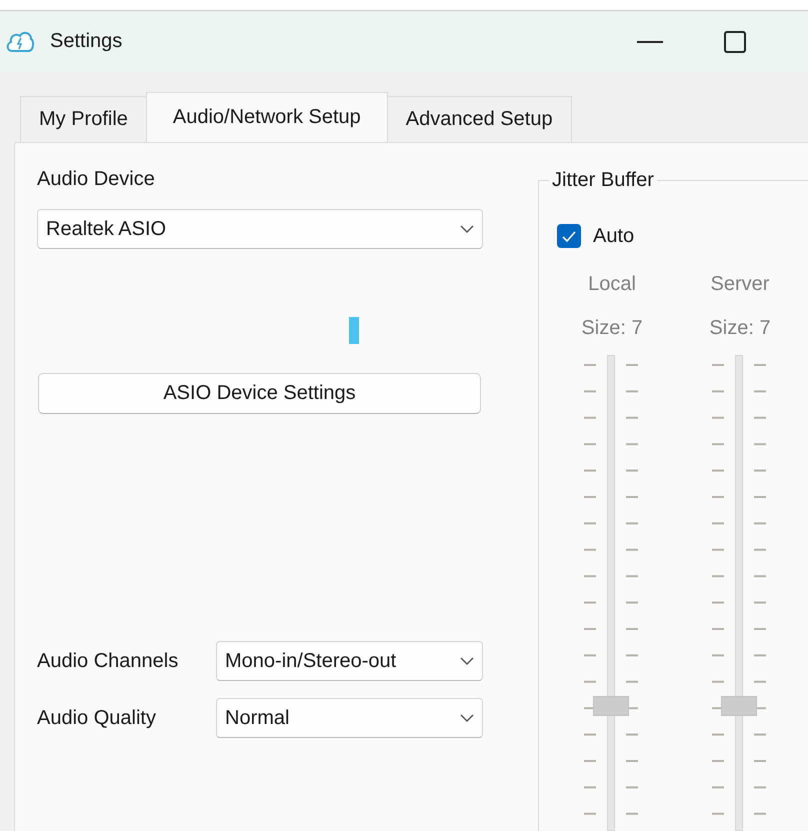 Image resolution: width=808 pixels, height=831 pixels. I want to click on device-dropdown: Realtek ASIO, so click(260, 229).